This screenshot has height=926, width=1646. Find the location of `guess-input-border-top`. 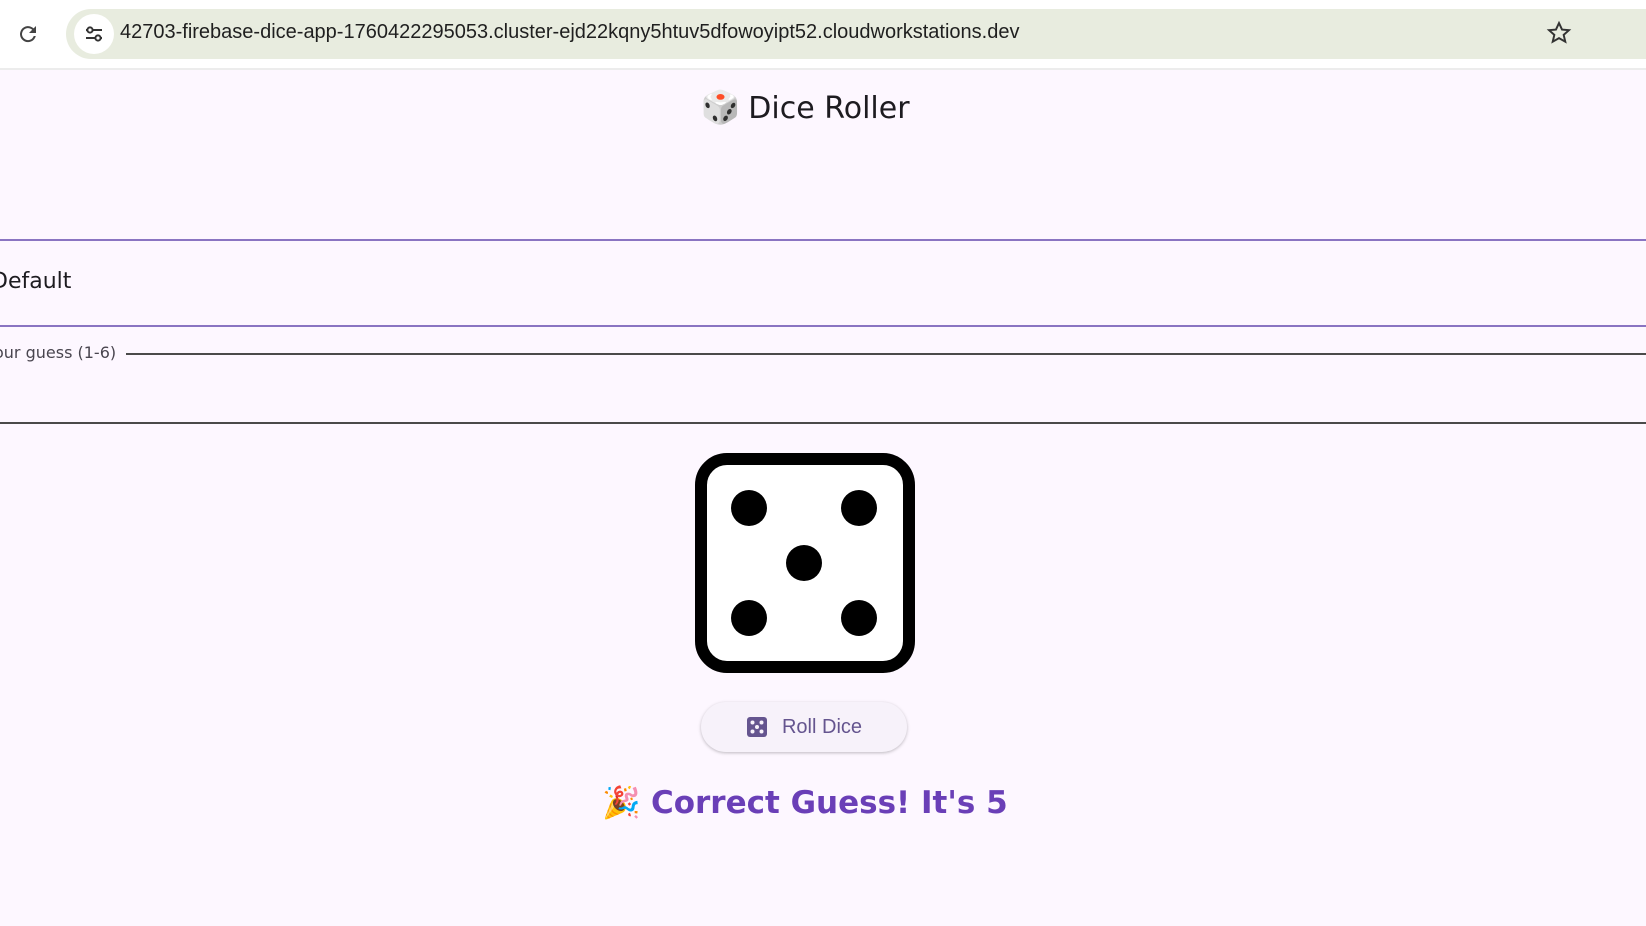

guess-input-border-top is located at coordinates (886, 354).